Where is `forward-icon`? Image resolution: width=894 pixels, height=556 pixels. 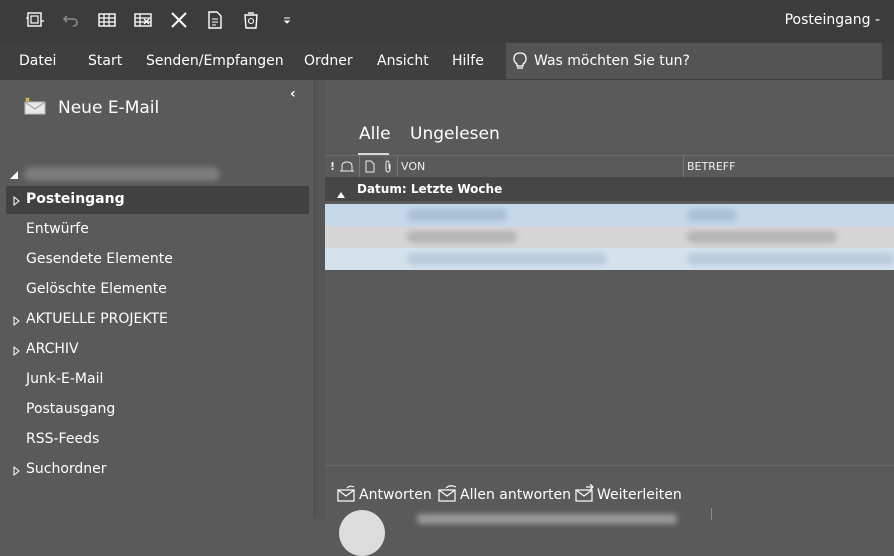
forward-icon is located at coordinates (585, 494).